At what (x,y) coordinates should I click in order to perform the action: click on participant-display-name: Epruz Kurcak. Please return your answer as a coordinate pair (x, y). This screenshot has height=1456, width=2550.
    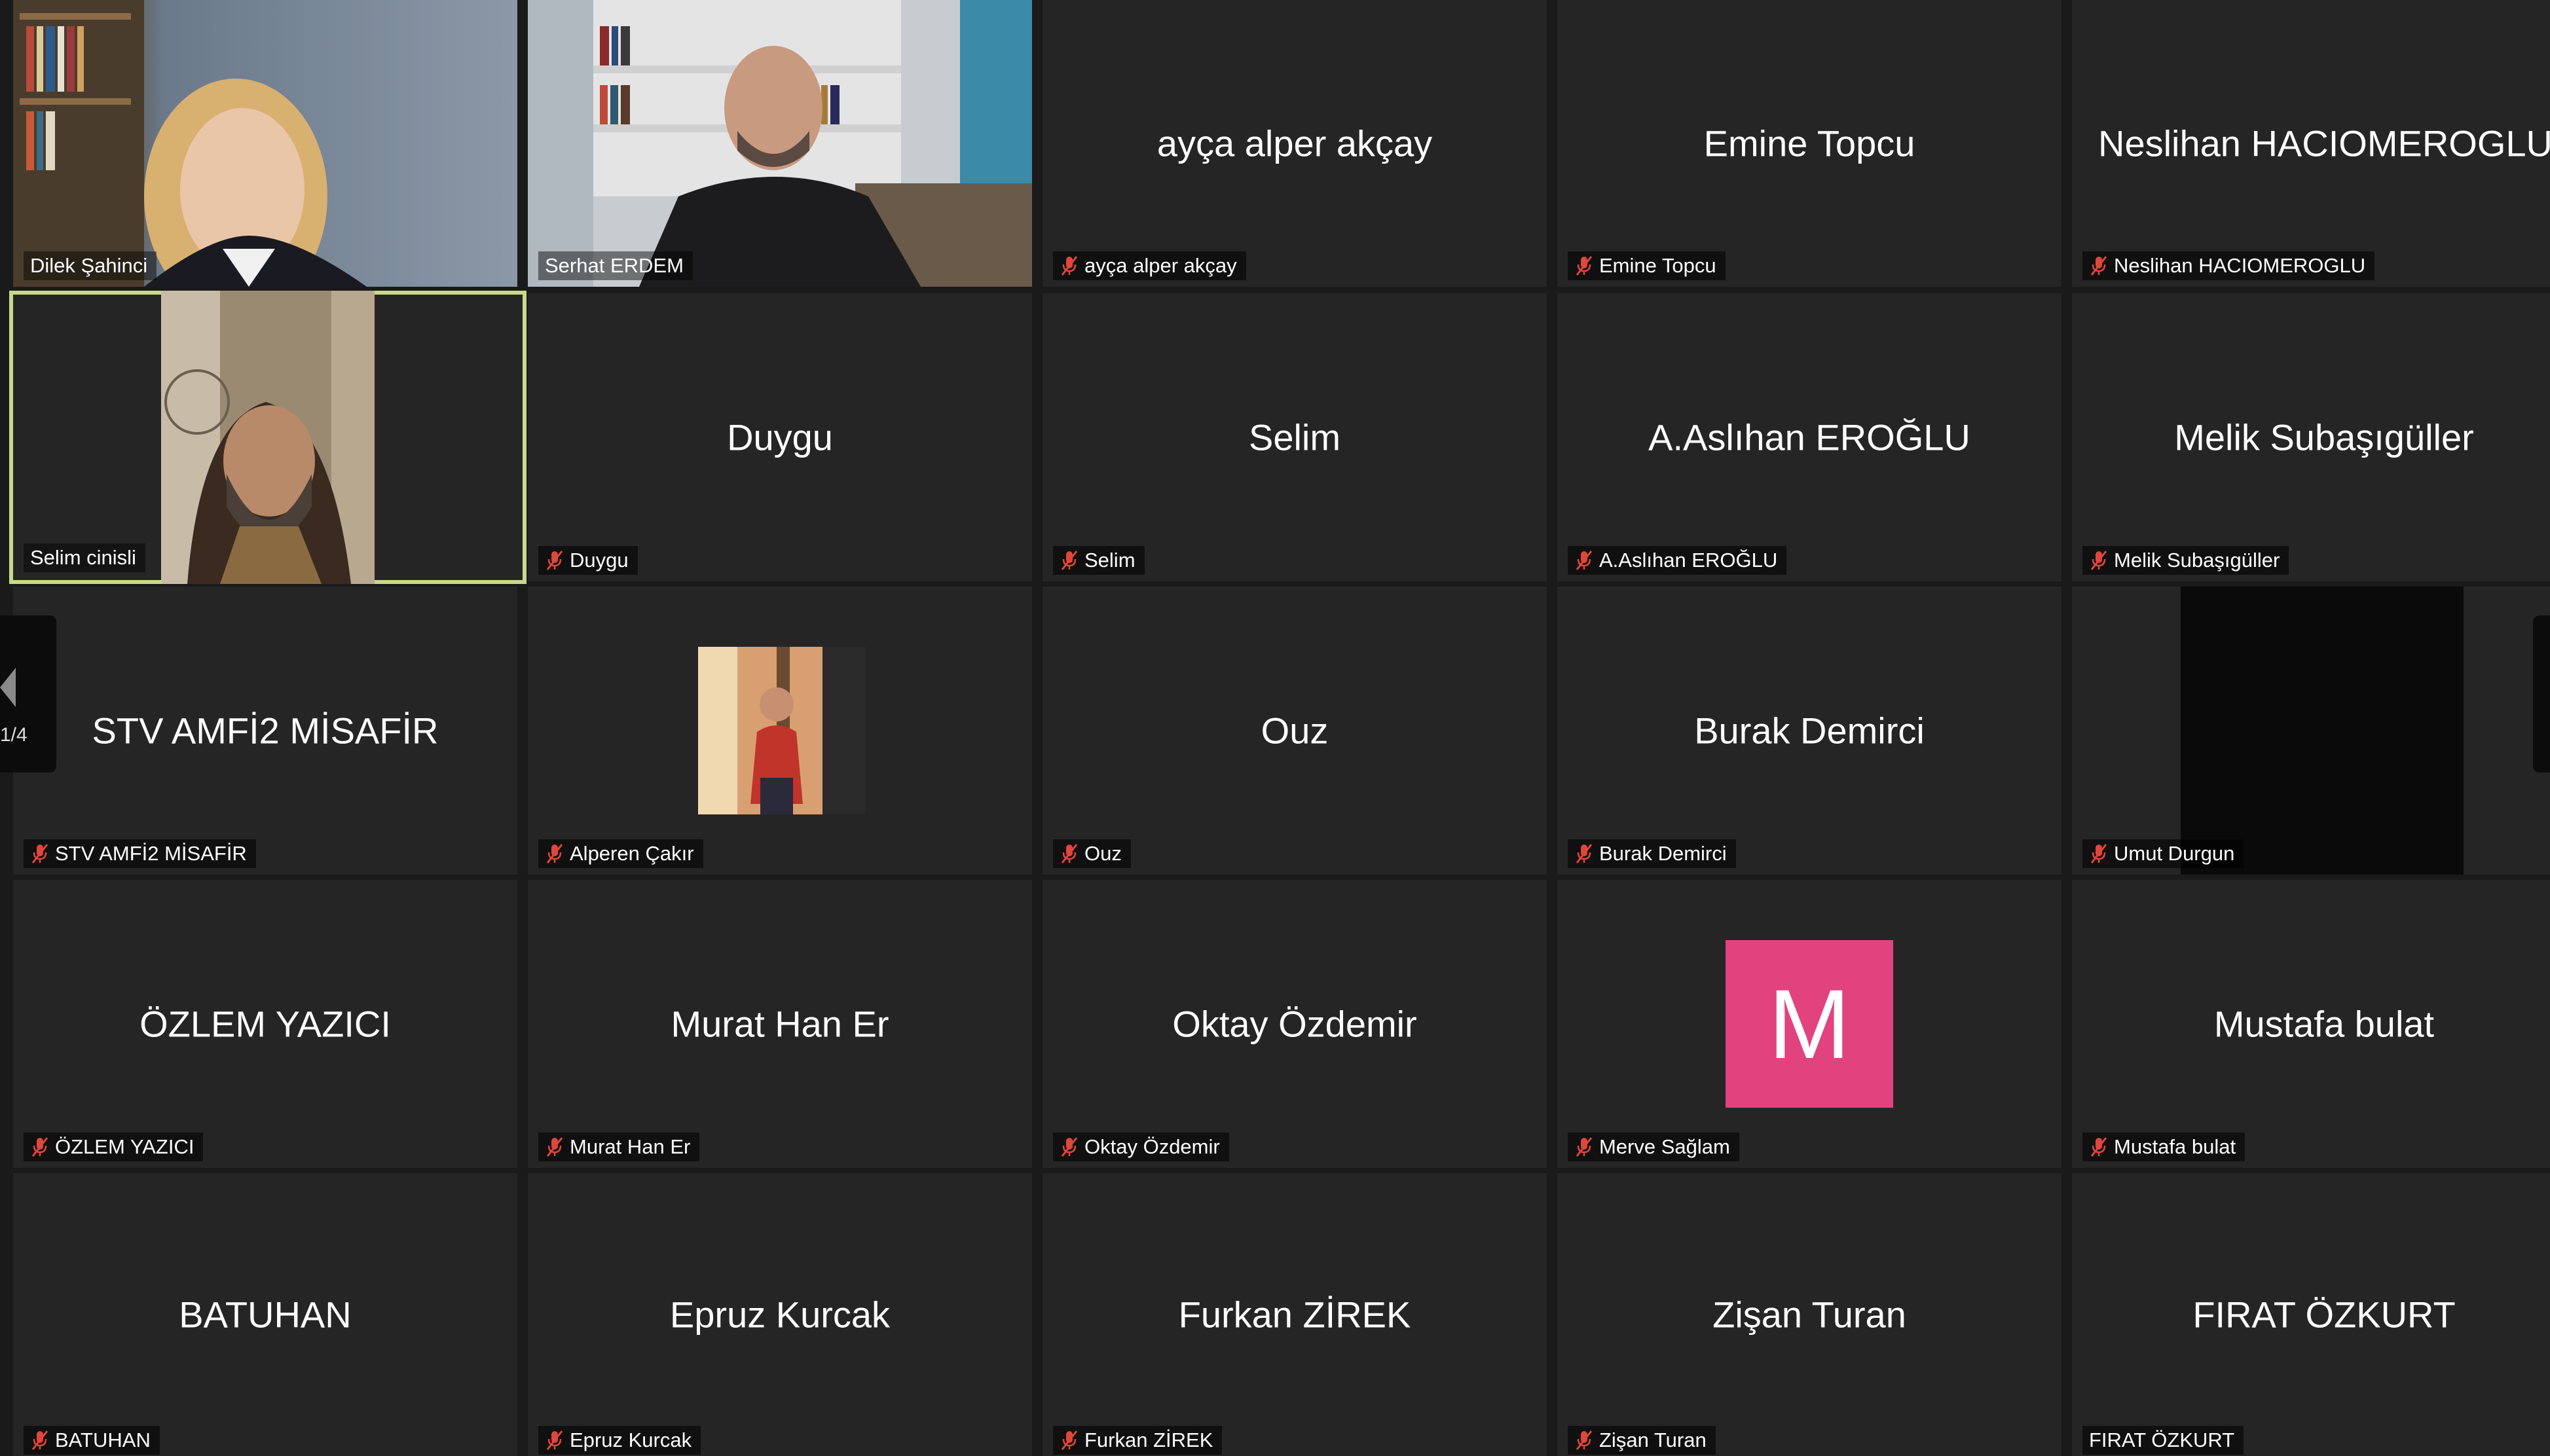
    Looking at the image, I should click on (780, 1315).